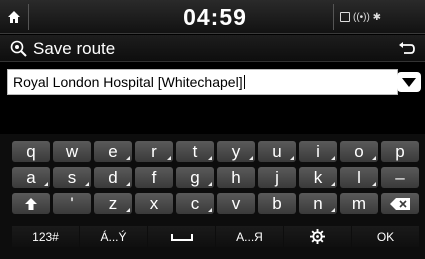 This screenshot has height=259, width=425. I want to click on space-bar-icon, so click(181, 237).